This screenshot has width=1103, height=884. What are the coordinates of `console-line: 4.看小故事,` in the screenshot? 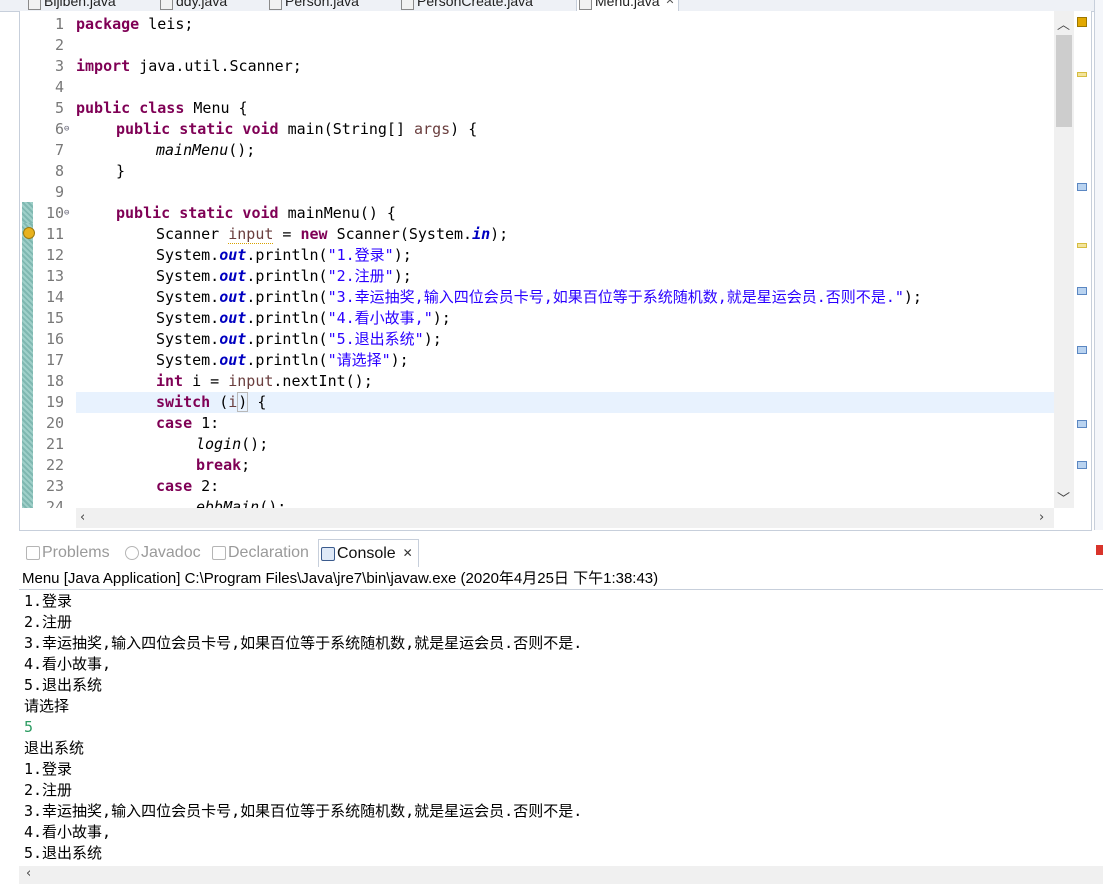 It's located at (68, 832).